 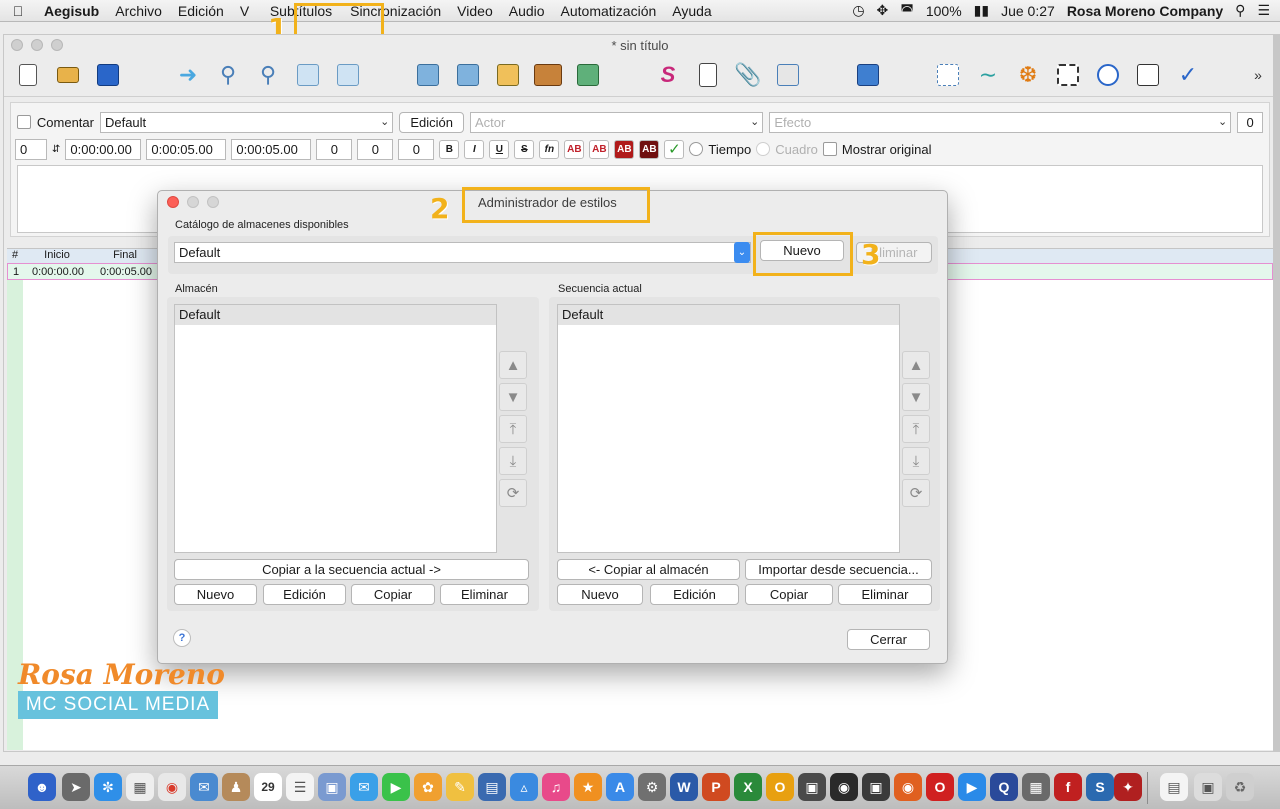 I want to click on keynote-icon: ▵, so click(x=524, y=787).